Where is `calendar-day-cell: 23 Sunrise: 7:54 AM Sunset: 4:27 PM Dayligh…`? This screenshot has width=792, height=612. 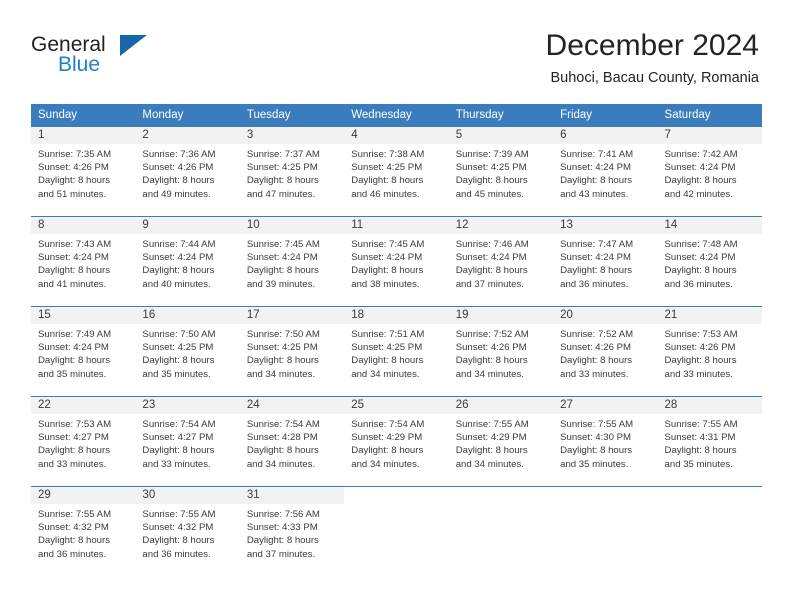 calendar-day-cell: 23 Sunrise: 7:54 AM Sunset: 4:27 PM Dayligh… is located at coordinates (187, 441).